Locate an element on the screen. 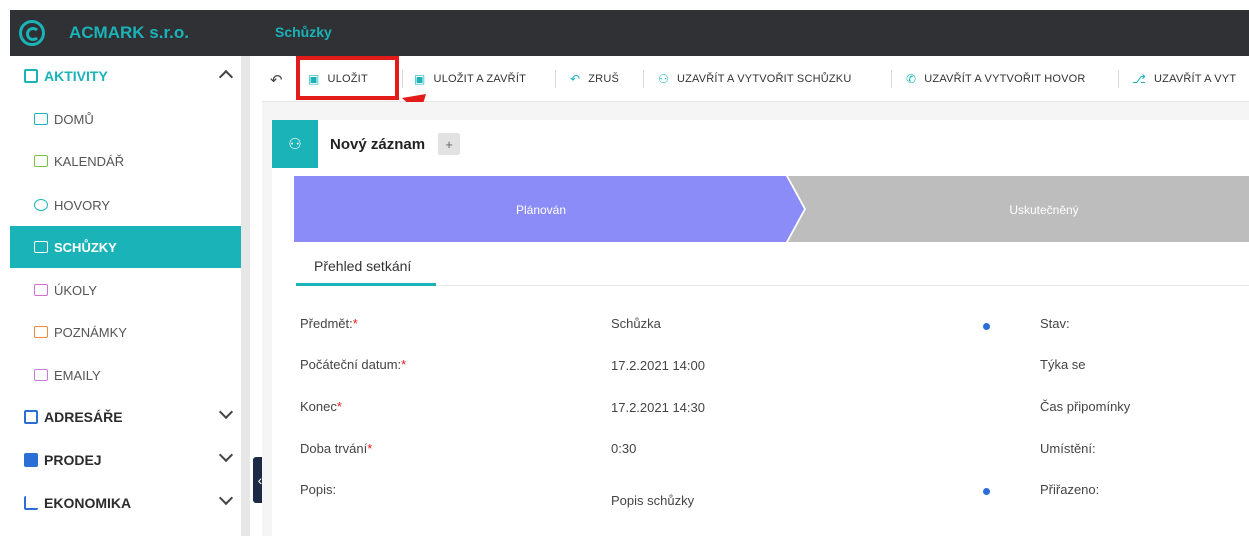 This screenshot has height=536, width=1249. close-and-create-button: ⎇ UZAVŘÍT A VYT is located at coordinates (1184, 79).